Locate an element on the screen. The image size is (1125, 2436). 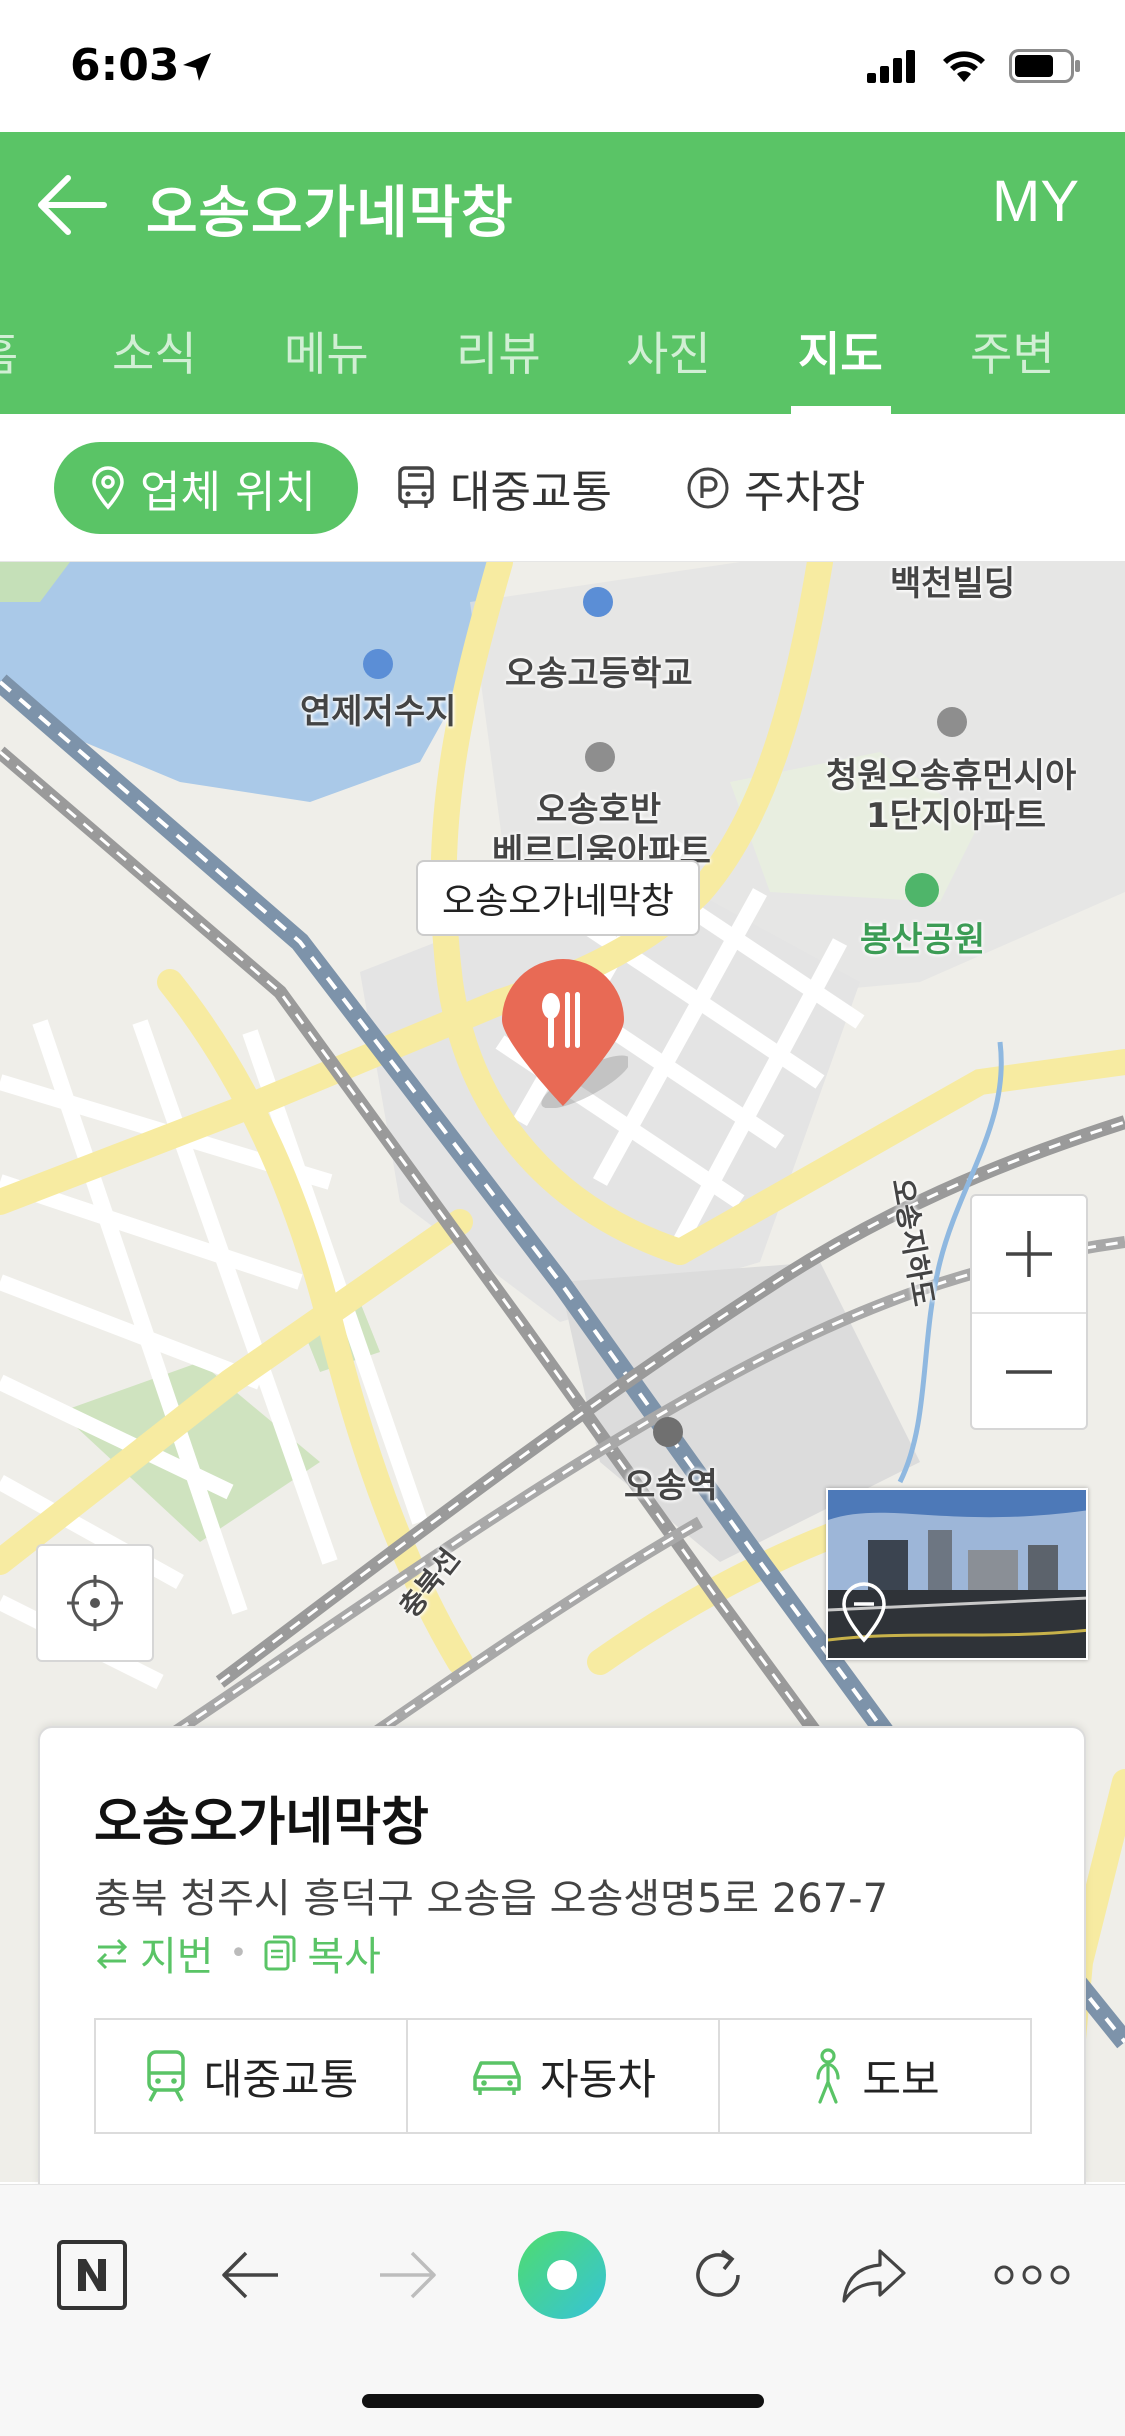
train-icon is located at coordinates (165, 2076).